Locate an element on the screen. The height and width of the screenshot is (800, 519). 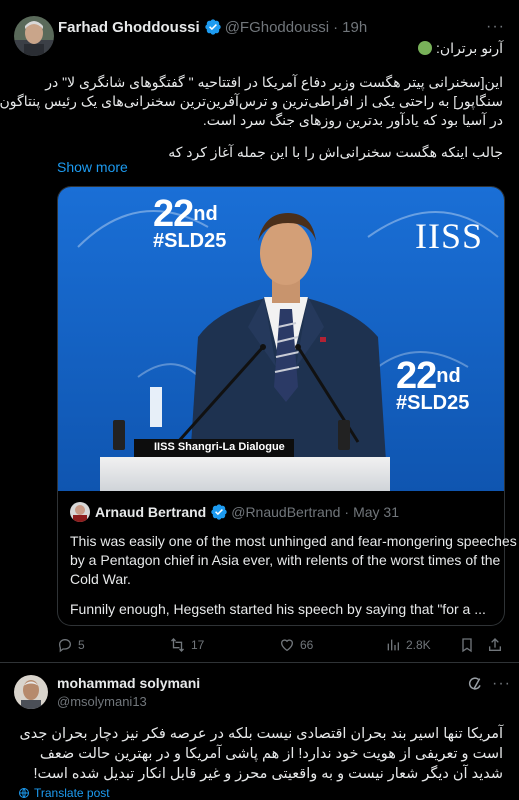
quote-text-line-3: Cold War. is located at coordinates (100, 579).